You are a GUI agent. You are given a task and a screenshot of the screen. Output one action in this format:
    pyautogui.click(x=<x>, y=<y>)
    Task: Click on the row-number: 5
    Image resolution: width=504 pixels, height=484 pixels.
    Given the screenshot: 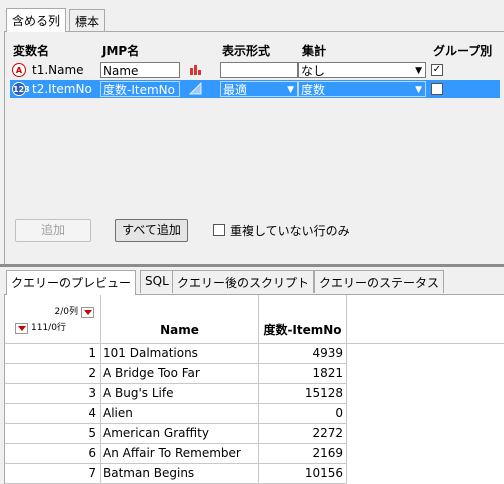 What is the action you would take?
    pyautogui.click(x=53, y=434)
    